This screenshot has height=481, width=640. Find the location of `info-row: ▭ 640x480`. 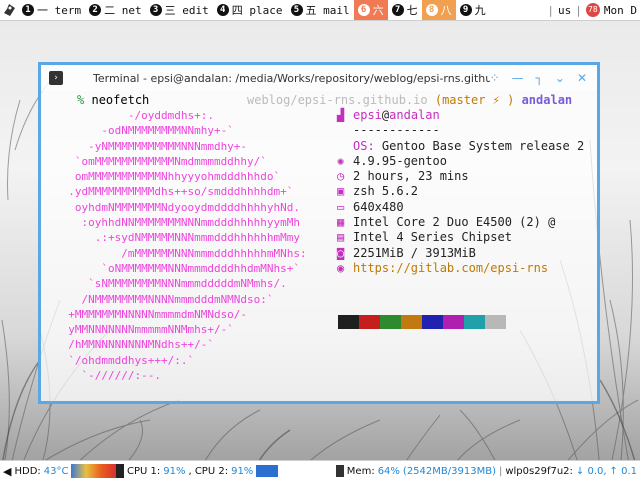

info-row: ▭ 640x480 is located at coordinates (460, 207).